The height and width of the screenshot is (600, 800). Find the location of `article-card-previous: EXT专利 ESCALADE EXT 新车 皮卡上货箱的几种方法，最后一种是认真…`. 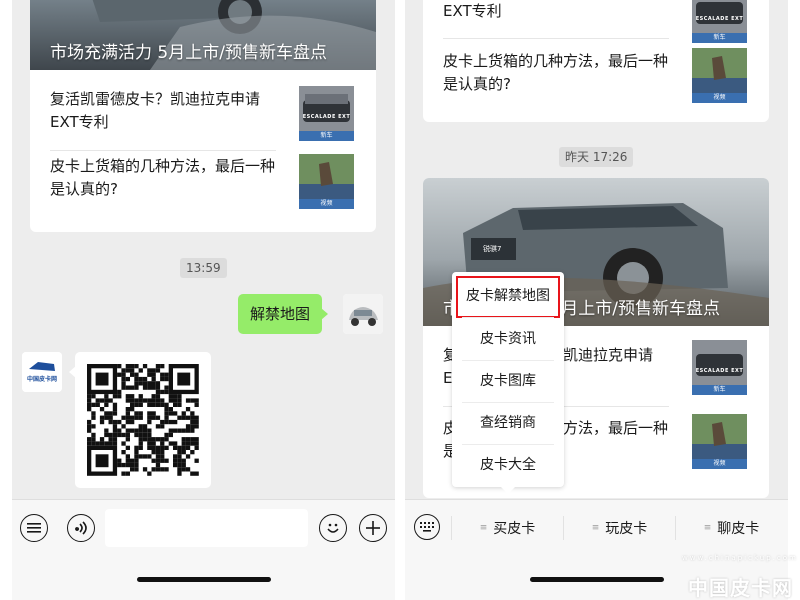

article-card-previous: EXT专利 ESCALADE EXT 新车 皮卡上货箱的几种方法，最后一种是认真… is located at coordinates (596, 61).